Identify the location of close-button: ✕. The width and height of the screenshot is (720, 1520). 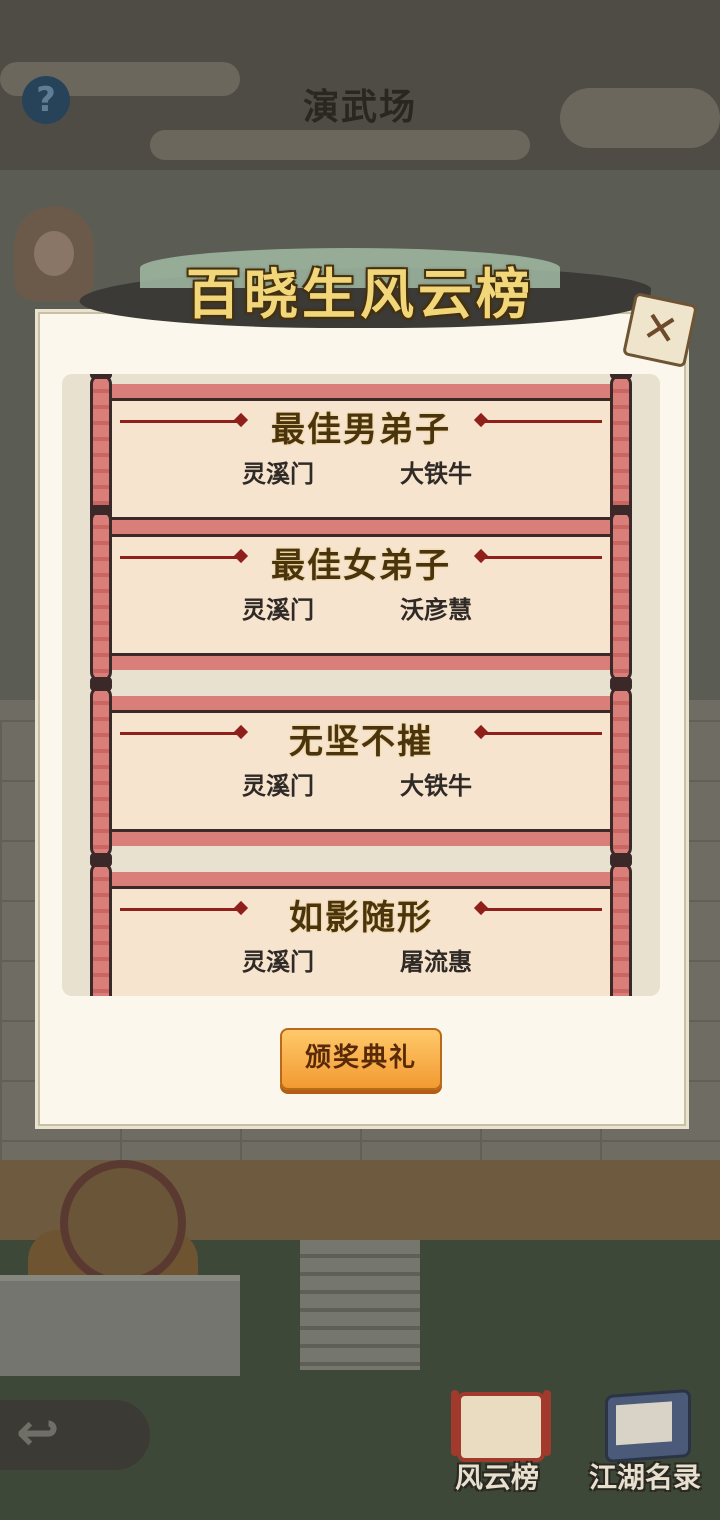
(660, 330).